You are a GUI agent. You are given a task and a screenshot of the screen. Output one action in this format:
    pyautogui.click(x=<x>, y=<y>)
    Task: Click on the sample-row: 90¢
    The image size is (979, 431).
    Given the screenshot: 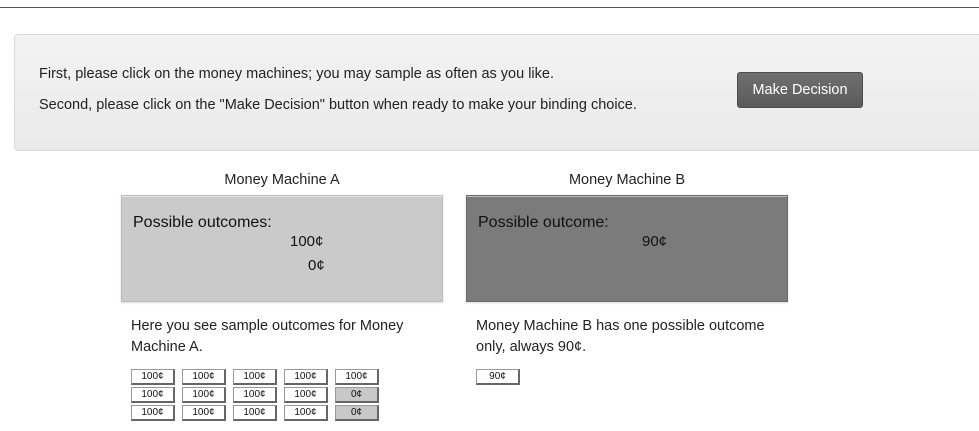 What is the action you would take?
    pyautogui.click(x=632, y=377)
    